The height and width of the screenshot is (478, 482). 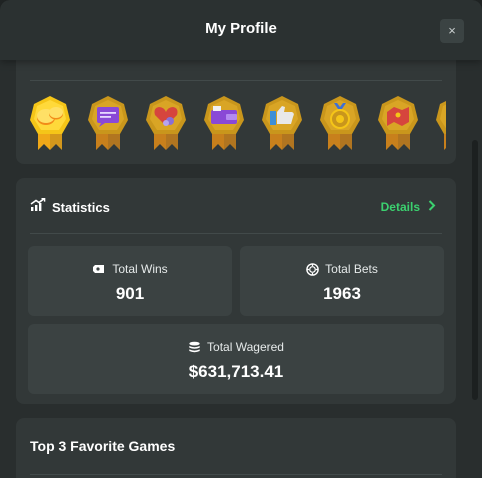 What do you see at coordinates (99, 269) in the screenshot?
I see `ticket-icon` at bounding box center [99, 269].